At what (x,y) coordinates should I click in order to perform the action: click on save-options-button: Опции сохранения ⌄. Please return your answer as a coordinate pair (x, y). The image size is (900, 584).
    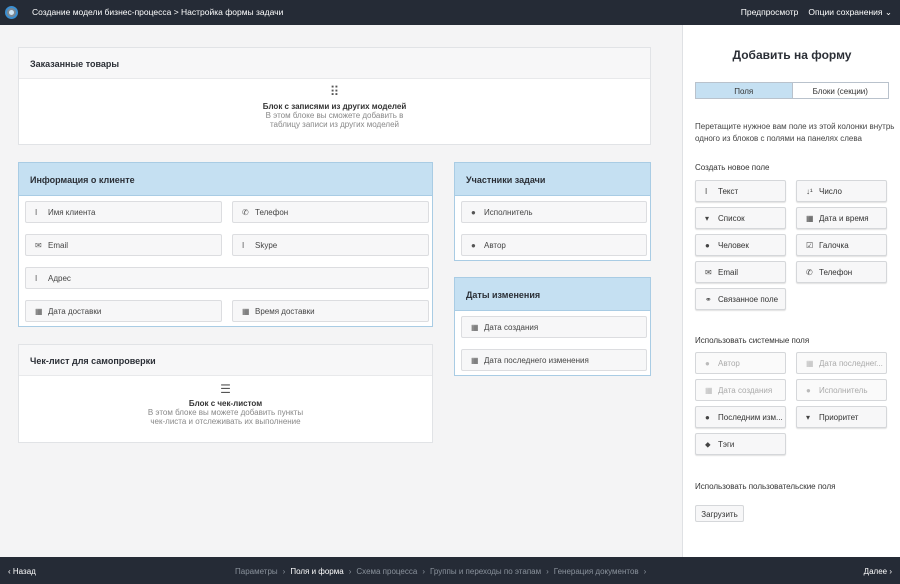
    Looking at the image, I should click on (850, 12).